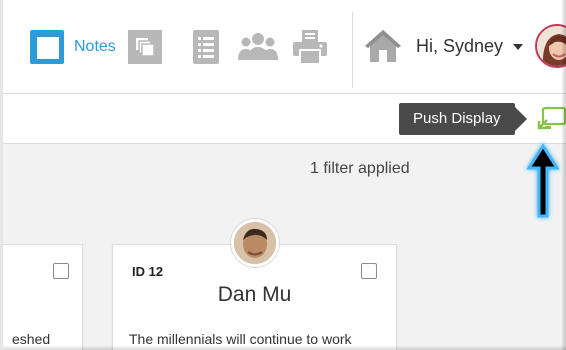  I want to click on notes-label: Notes, so click(95, 46).